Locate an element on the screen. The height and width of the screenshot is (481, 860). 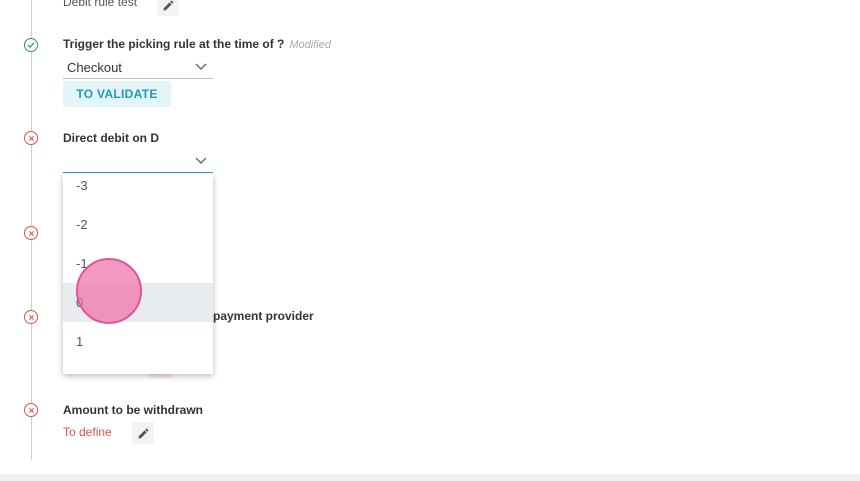
click-indicator is located at coordinates (109, 291).